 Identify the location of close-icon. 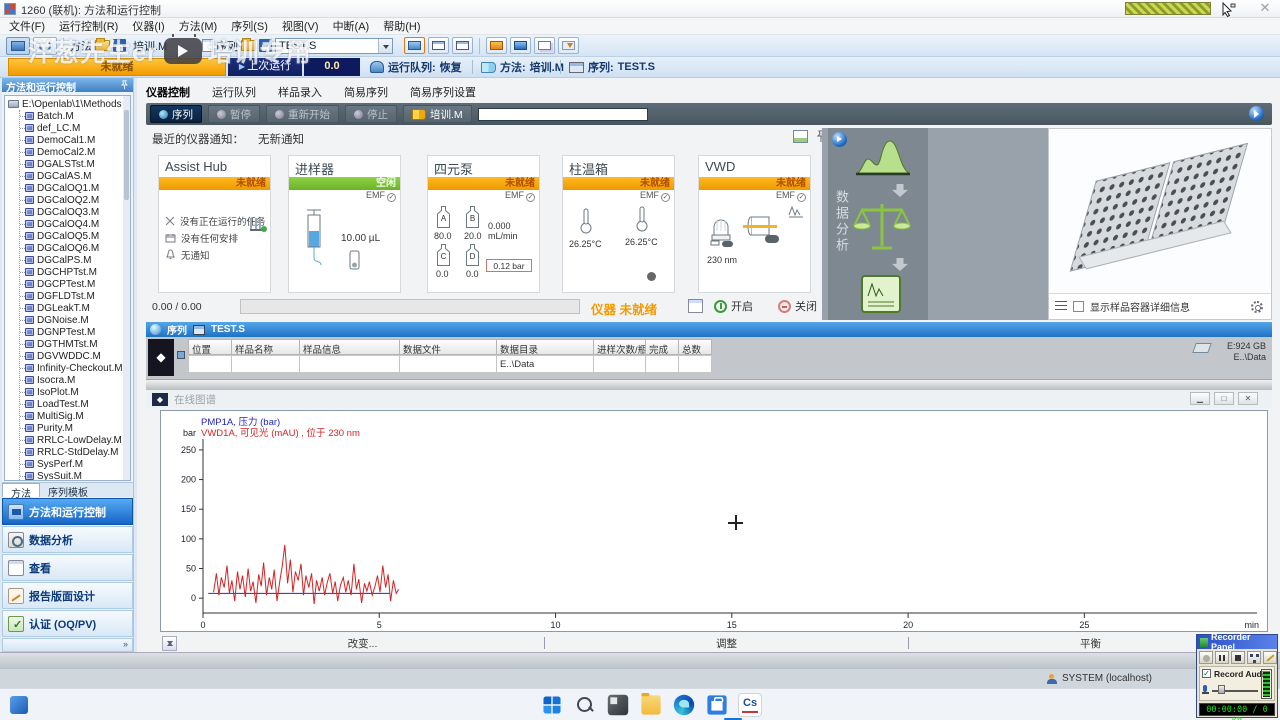
(1248, 398).